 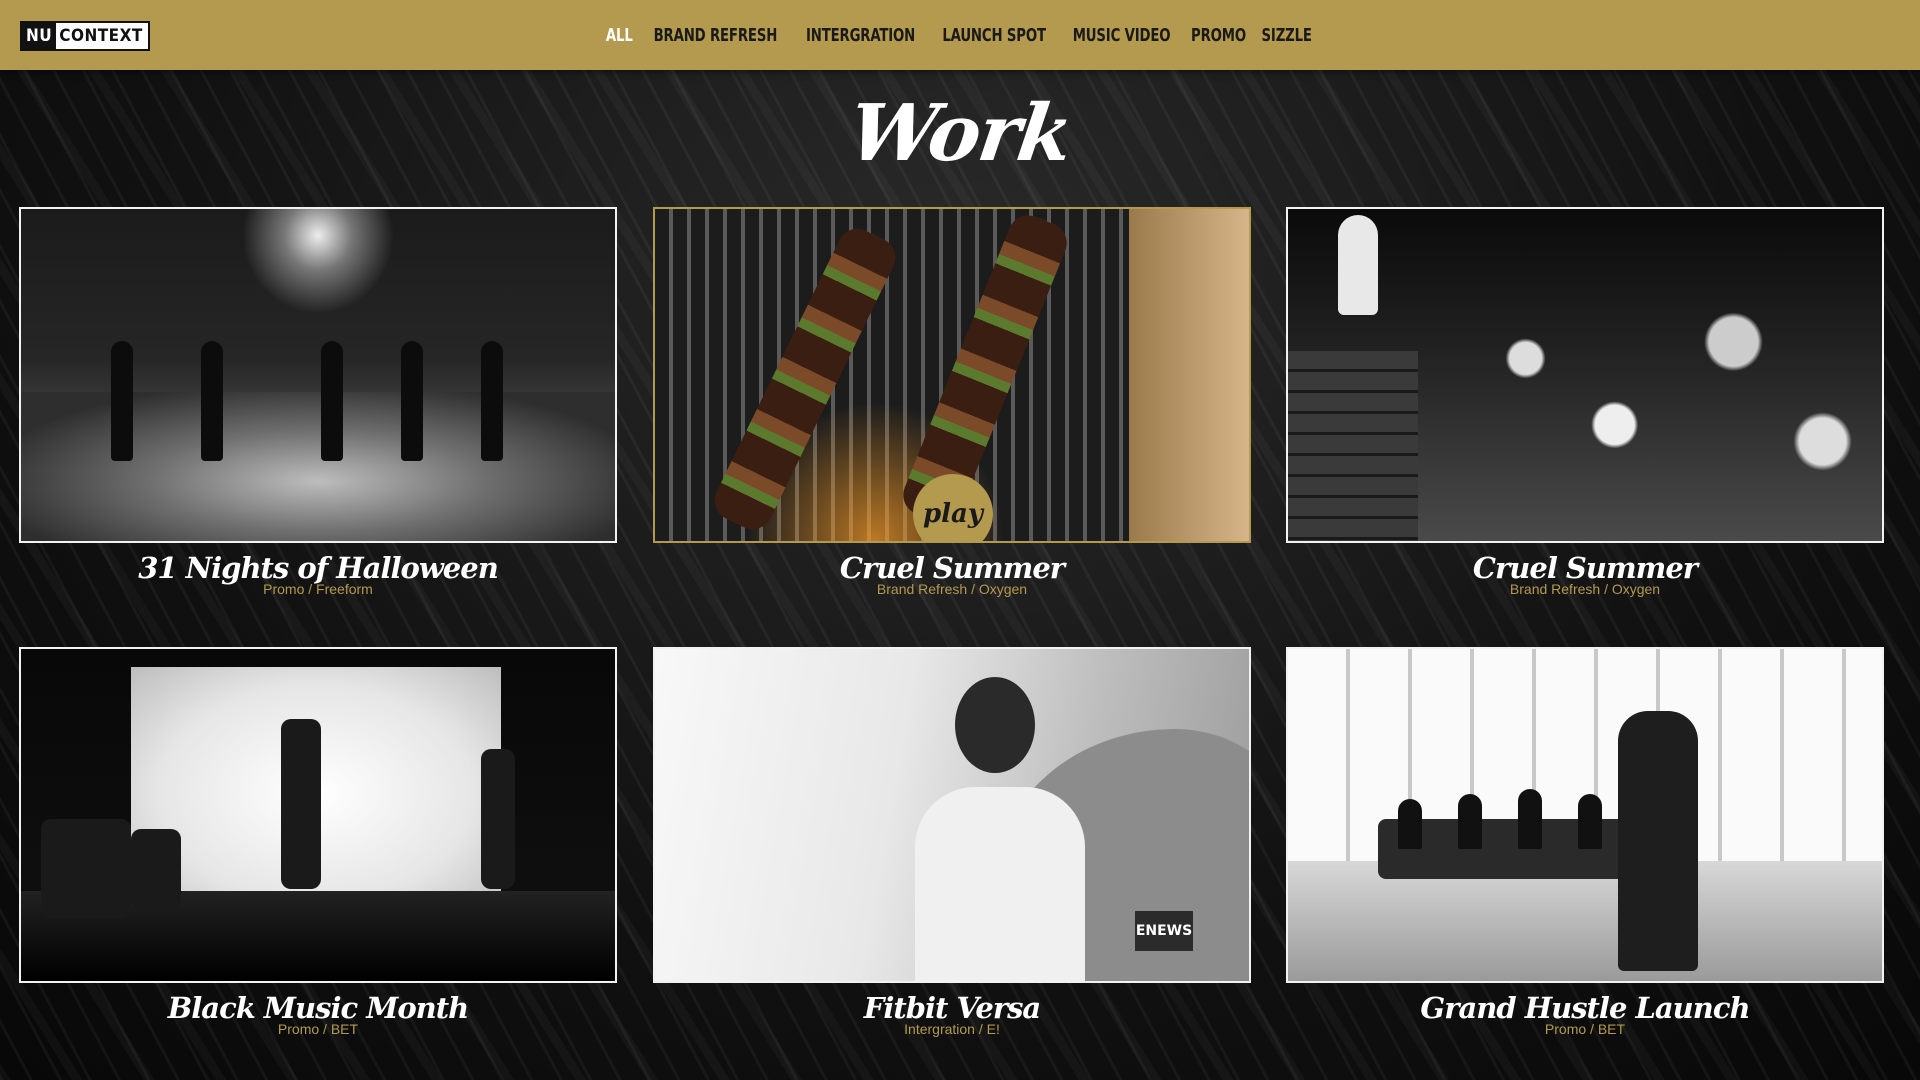 What do you see at coordinates (1121, 35) in the screenshot?
I see `filter-music-video: MUSIC VIDEO` at bounding box center [1121, 35].